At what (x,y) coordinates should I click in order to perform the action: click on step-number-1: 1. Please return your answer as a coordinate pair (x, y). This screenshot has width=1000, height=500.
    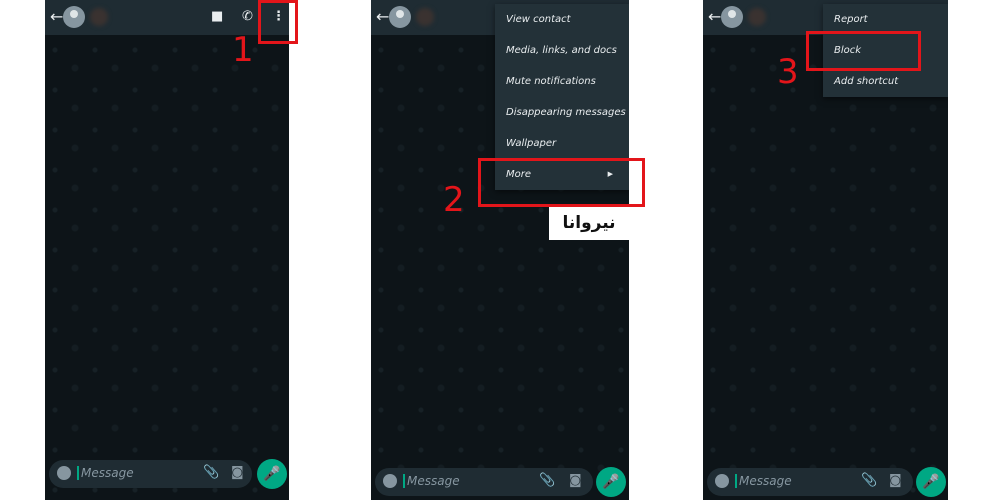
    Looking at the image, I should click on (243, 50).